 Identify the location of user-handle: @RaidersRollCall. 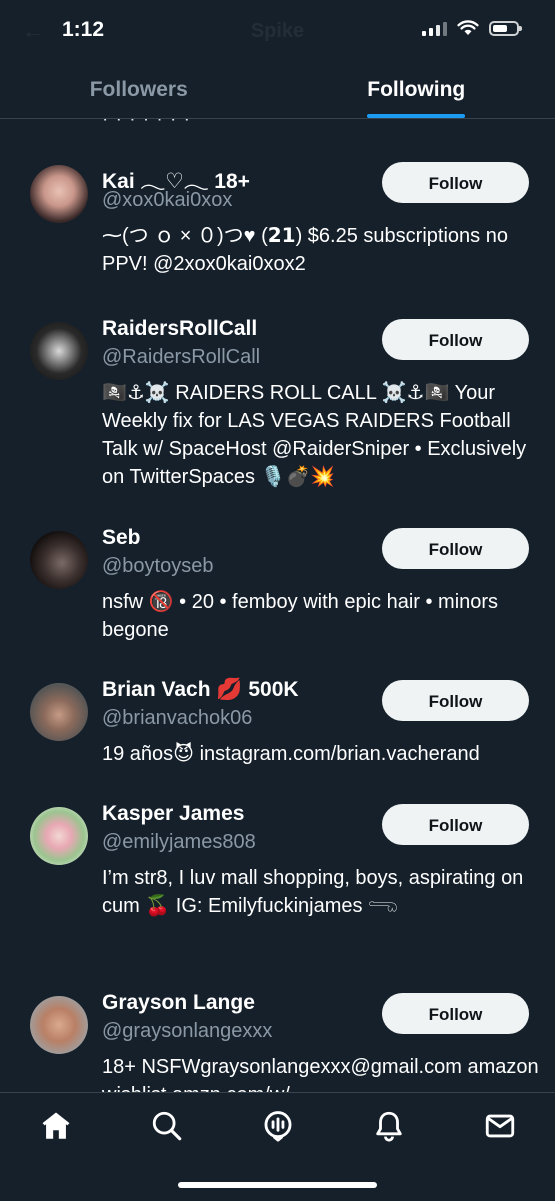
(181, 357).